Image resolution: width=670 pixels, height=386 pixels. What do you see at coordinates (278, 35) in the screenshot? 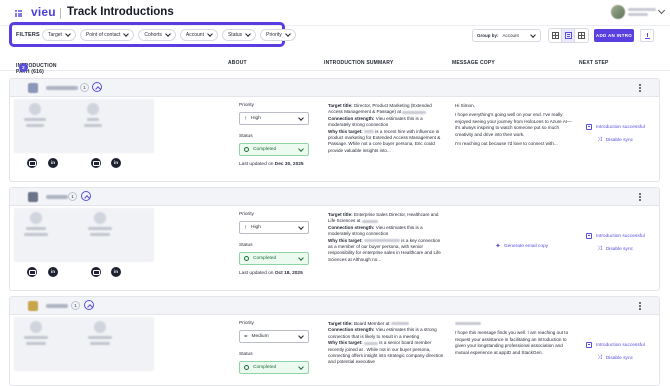
I see `filter-priority: Priority` at bounding box center [278, 35].